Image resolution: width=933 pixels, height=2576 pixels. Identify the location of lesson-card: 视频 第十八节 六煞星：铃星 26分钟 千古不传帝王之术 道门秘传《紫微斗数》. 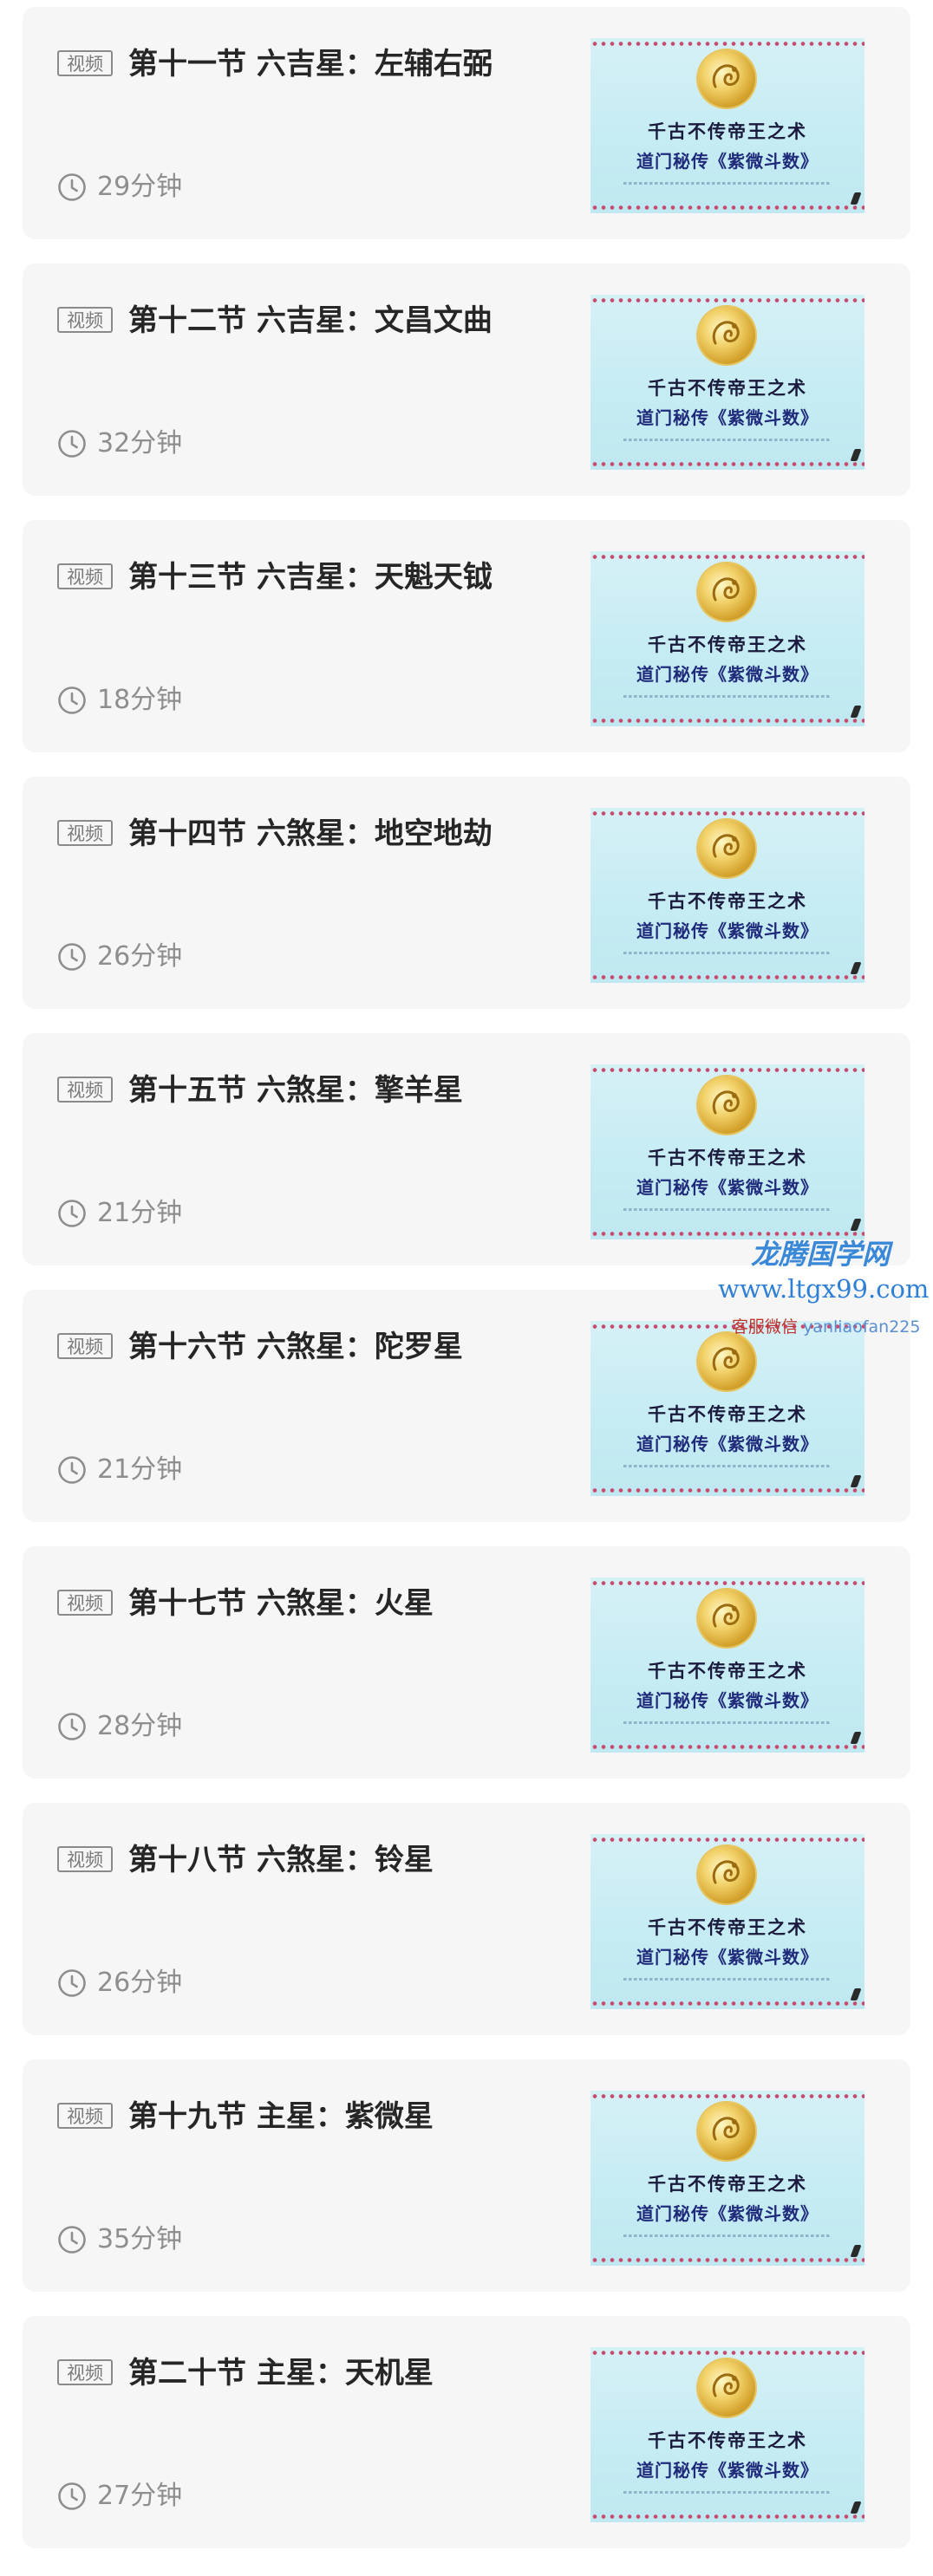
(466, 1919).